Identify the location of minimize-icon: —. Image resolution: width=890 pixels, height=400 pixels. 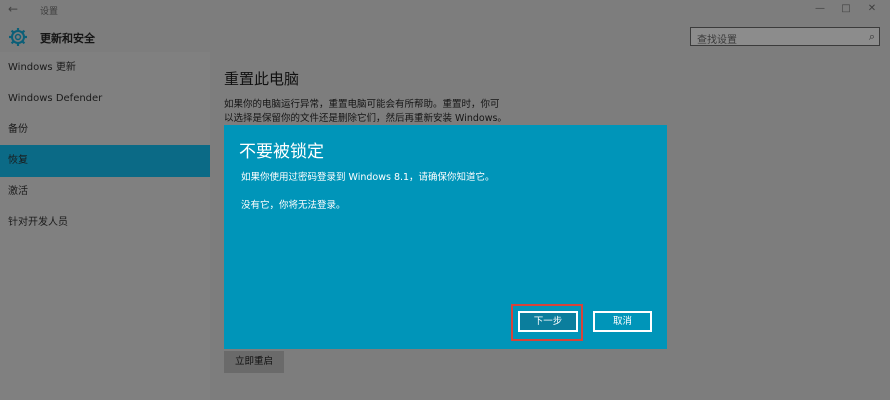
(820, 8).